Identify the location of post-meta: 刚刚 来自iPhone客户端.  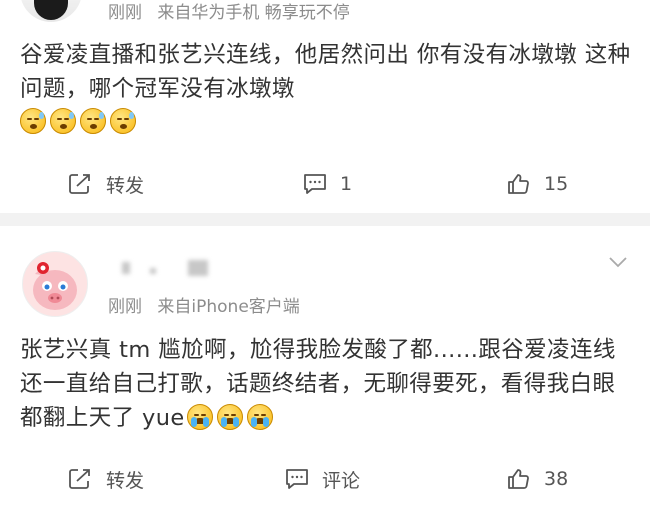
(204, 304).